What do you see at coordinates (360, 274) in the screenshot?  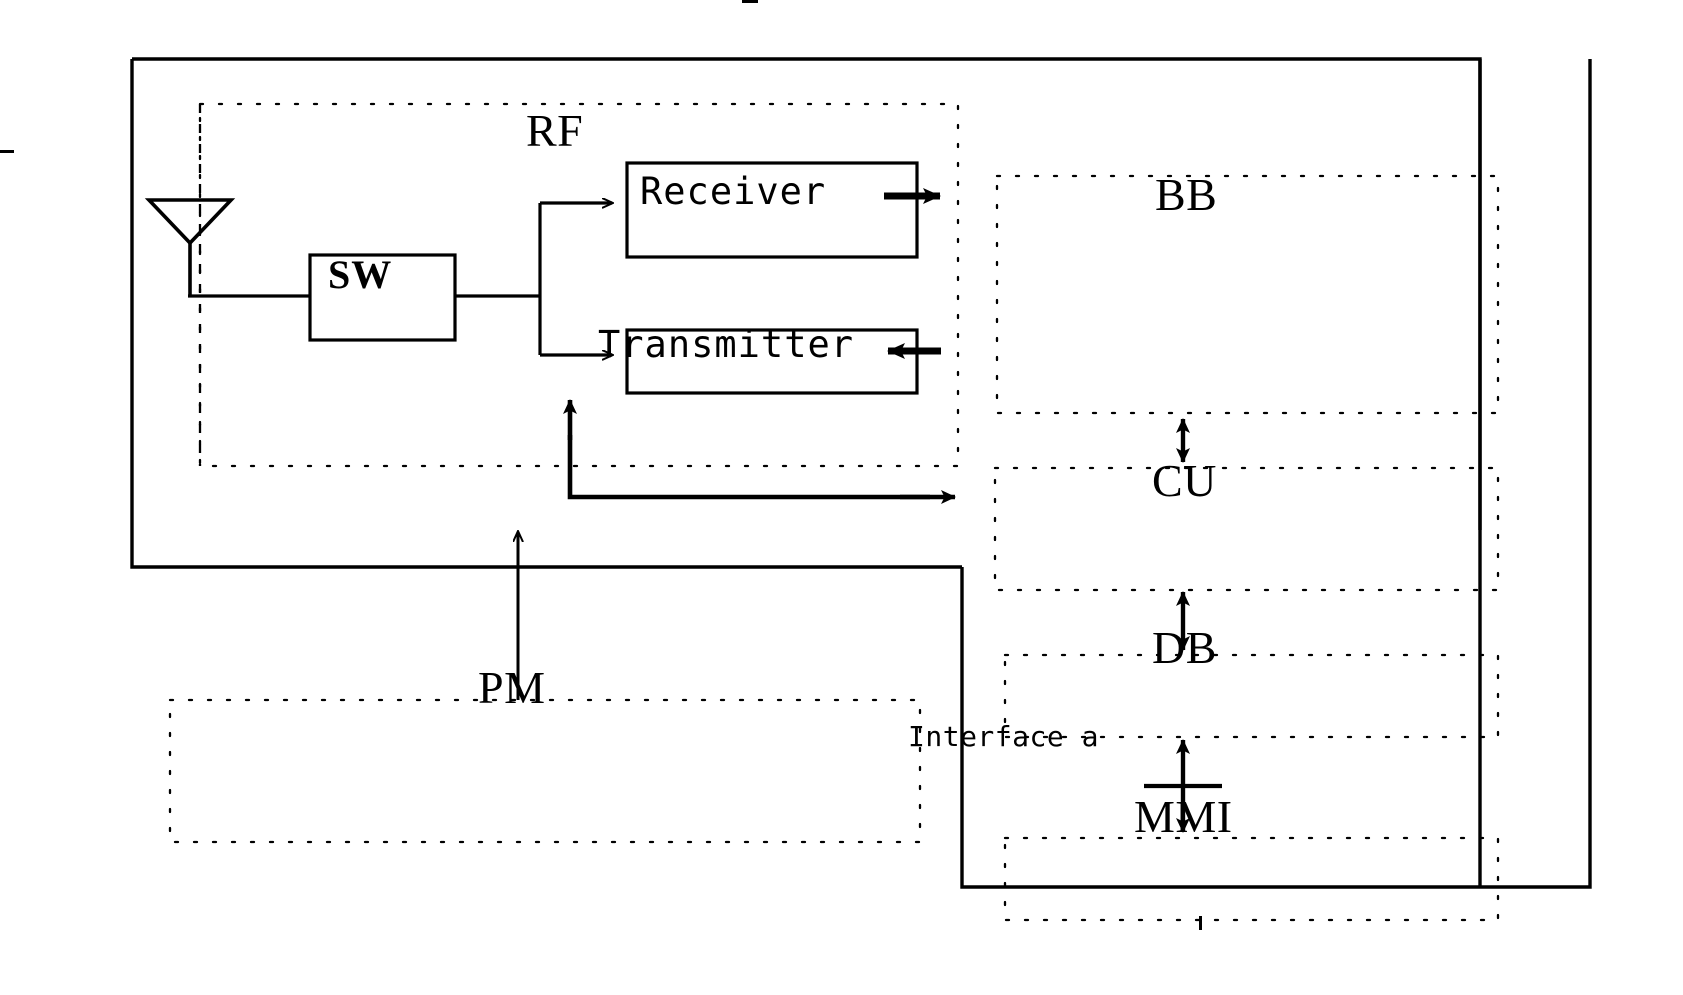 I see `sw-label: SW` at bounding box center [360, 274].